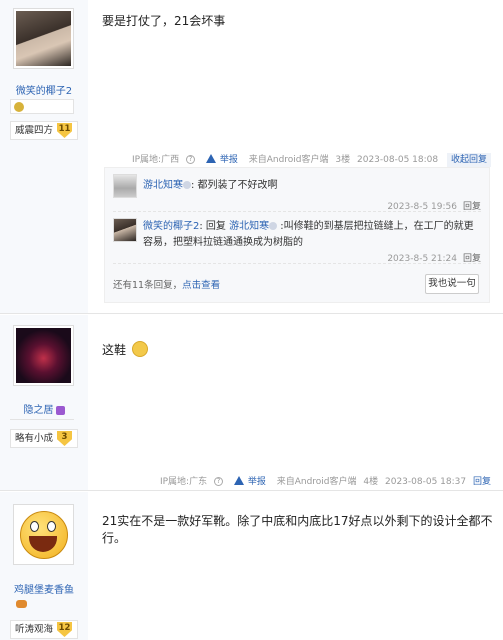 This screenshot has height=640, width=503. Describe the element at coordinates (125, 349) in the screenshot. I see `post-content: 这鞋` at that location.